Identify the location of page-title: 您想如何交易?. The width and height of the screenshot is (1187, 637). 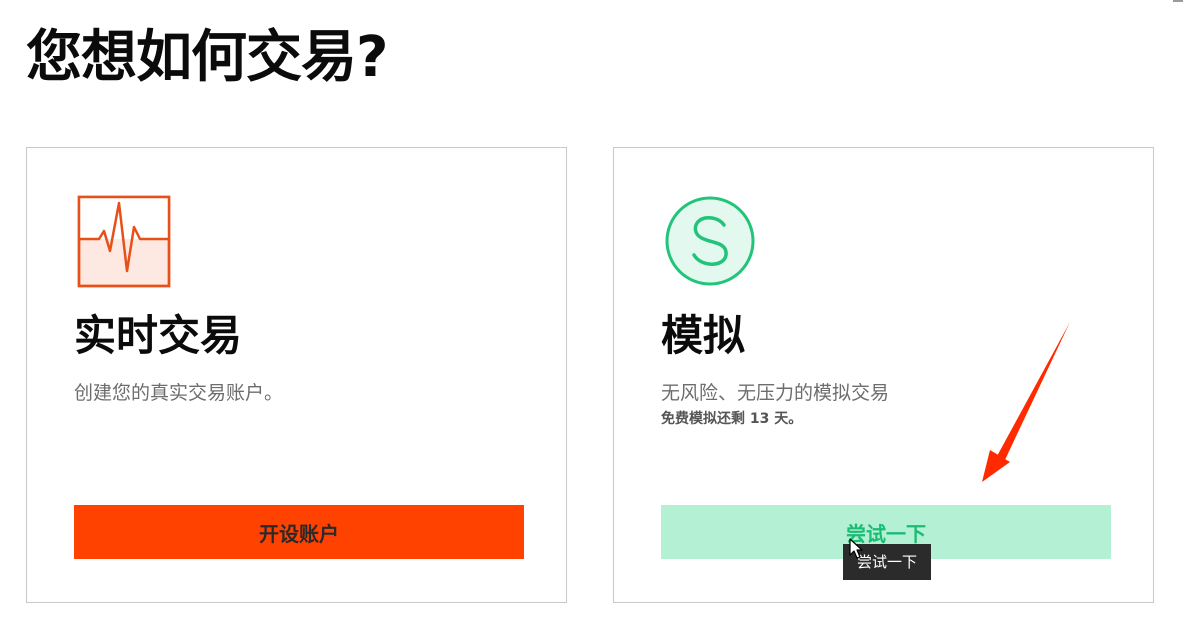
(207, 57).